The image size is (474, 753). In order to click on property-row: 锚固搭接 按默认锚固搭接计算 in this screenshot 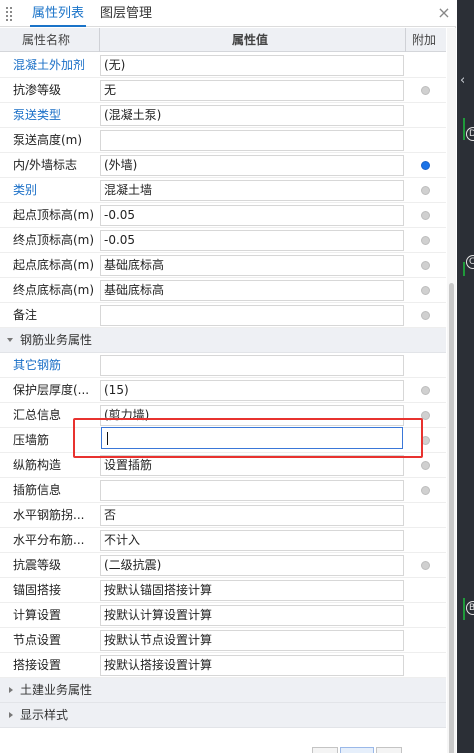, I will do `click(223, 590)`.